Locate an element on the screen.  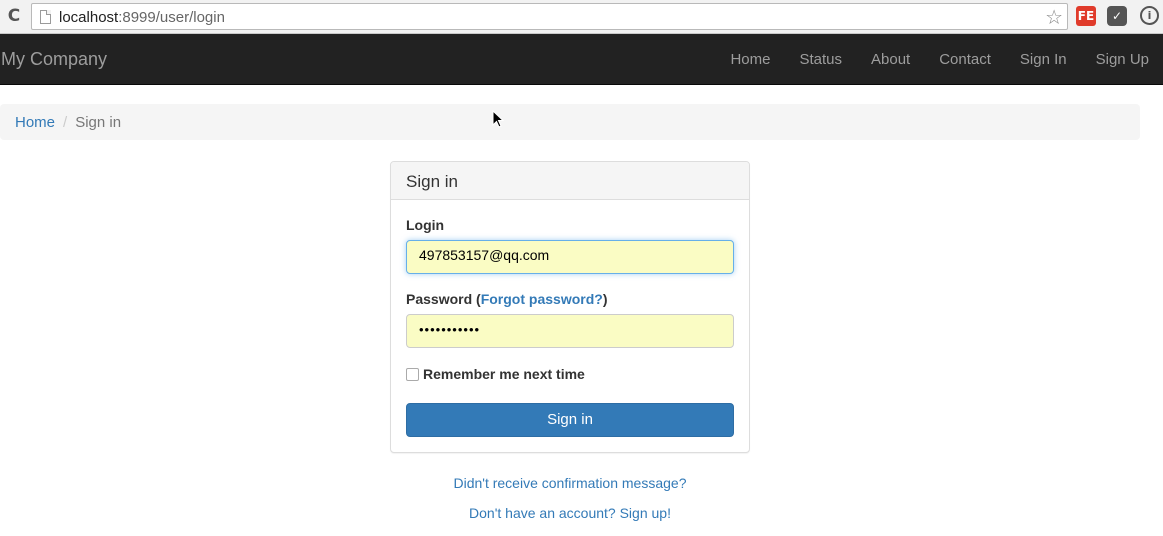
panel-title: Sign in is located at coordinates (570, 181).